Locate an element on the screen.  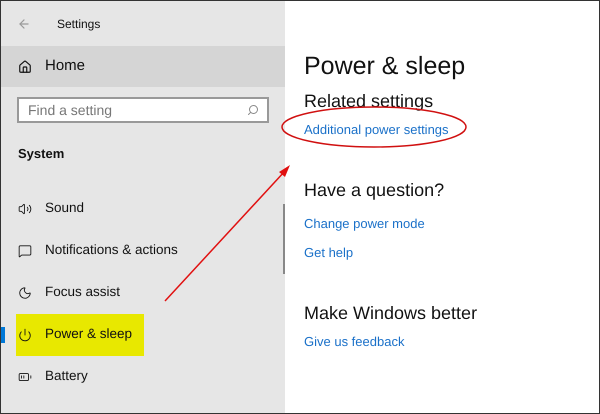
link: Get help is located at coordinates (329, 252).